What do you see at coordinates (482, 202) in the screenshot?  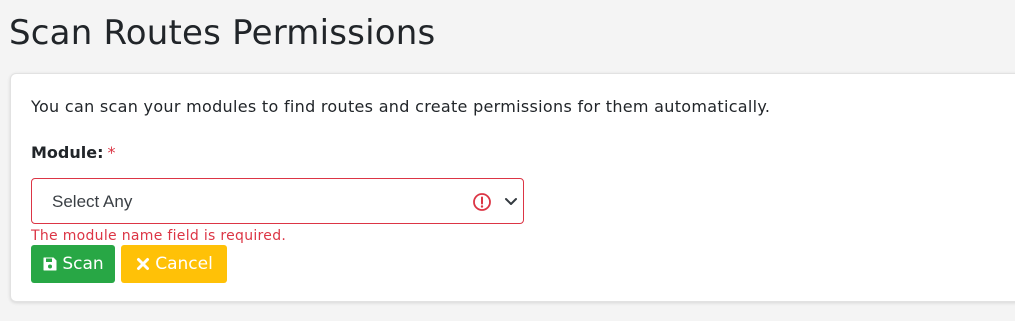 I see `exclamation-circle-icon` at bounding box center [482, 202].